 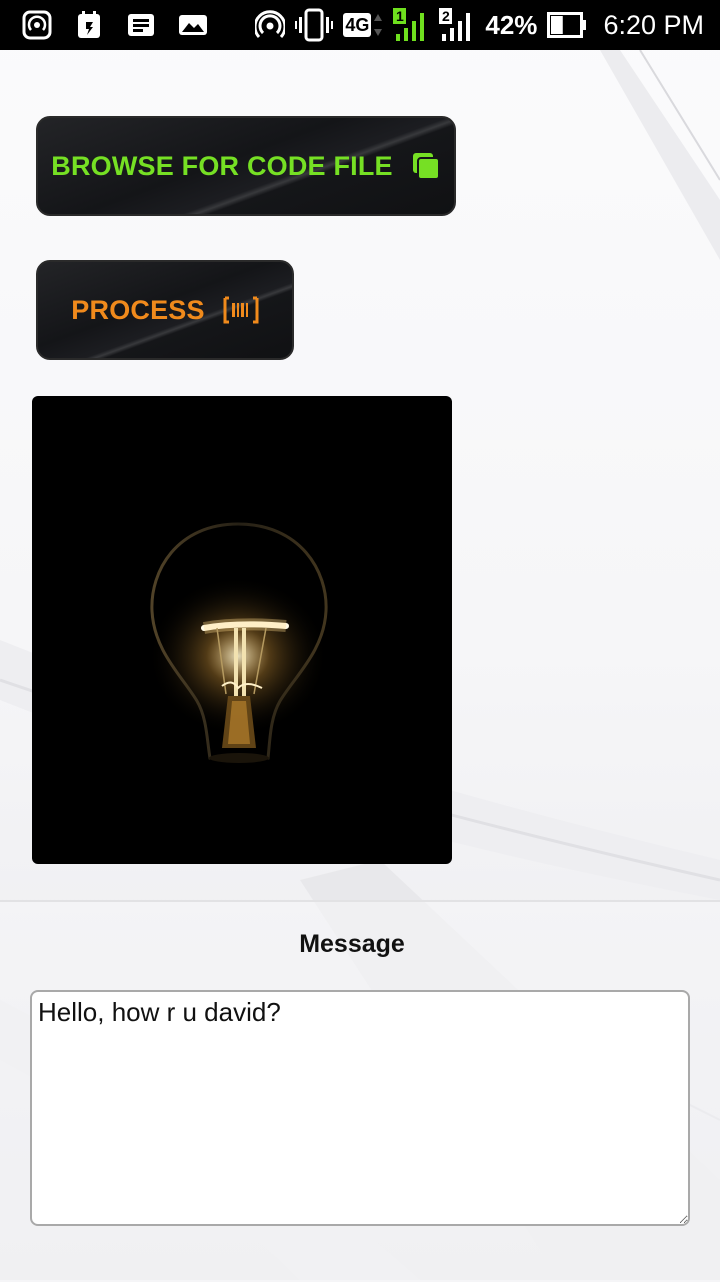 I want to click on process-button: PROCESS, so click(x=165, y=310).